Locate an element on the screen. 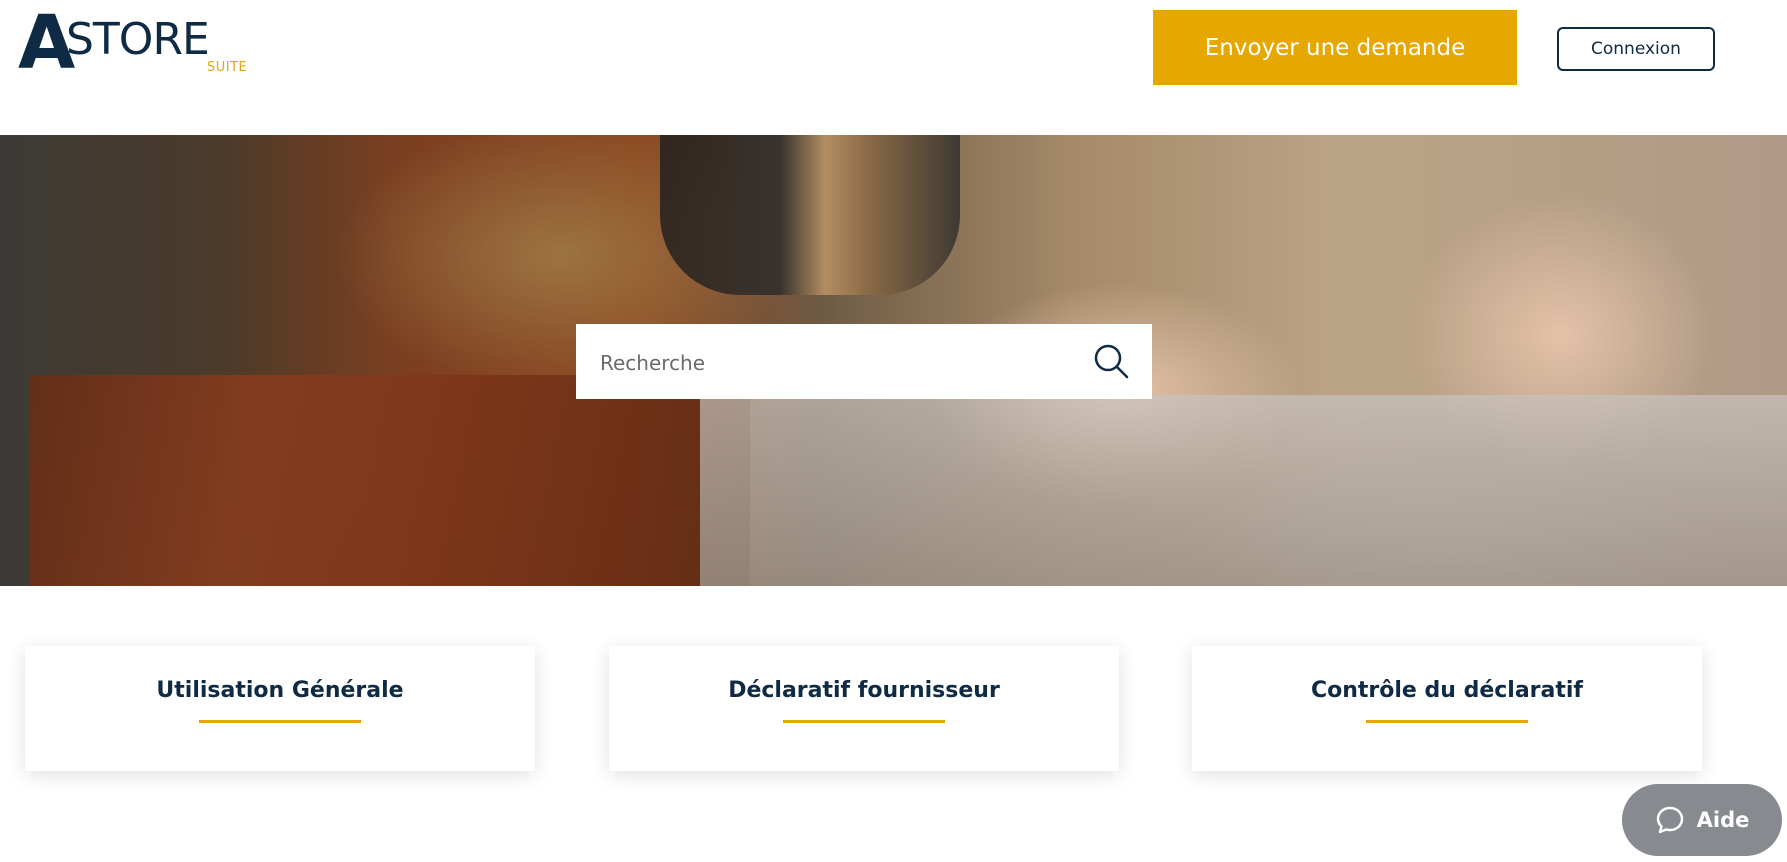 This screenshot has width=1787, height=862. search-box is located at coordinates (864, 362).